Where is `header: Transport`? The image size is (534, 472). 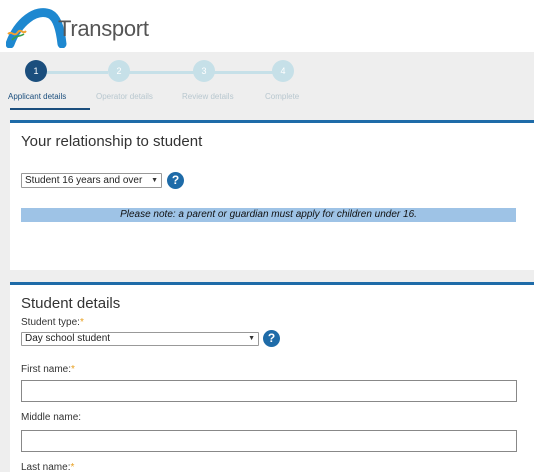 header: Transport is located at coordinates (267, 26).